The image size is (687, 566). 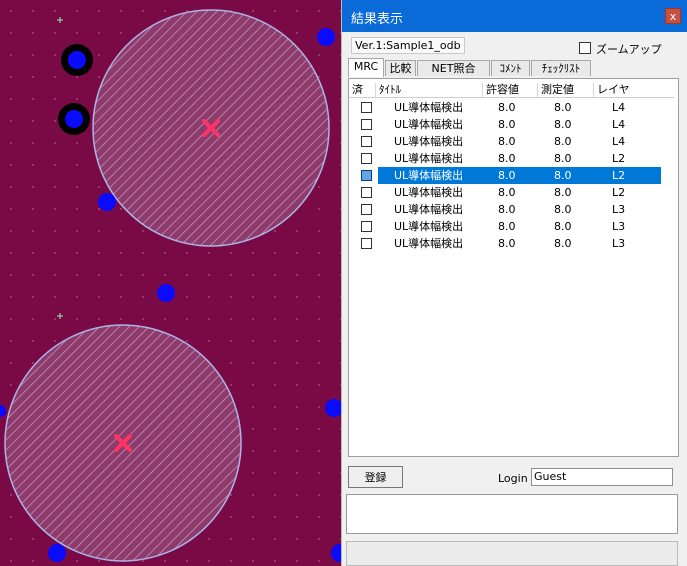 What do you see at coordinates (453, 68) in the screenshot?
I see `tab-net-check: NET照合` at bounding box center [453, 68].